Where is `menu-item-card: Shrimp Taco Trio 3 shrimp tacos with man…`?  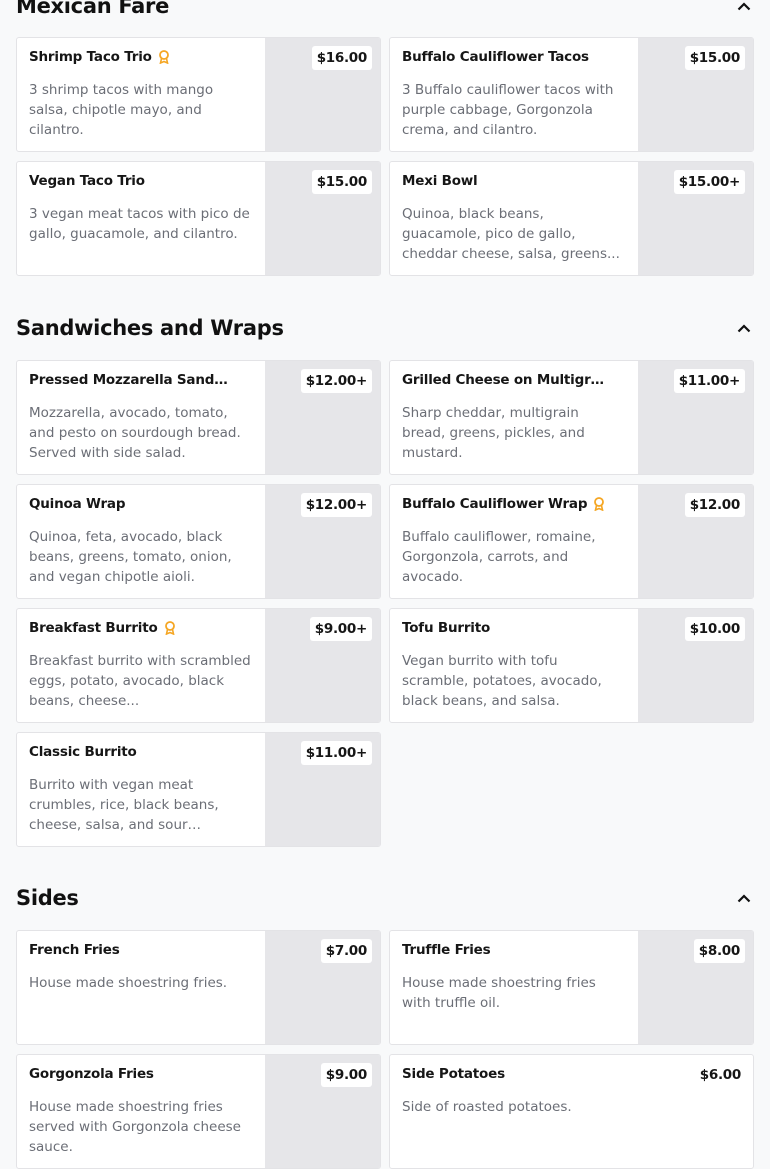
menu-item-card: Shrimp Taco Trio 3 shrimp tacos with man… is located at coordinates (198, 94).